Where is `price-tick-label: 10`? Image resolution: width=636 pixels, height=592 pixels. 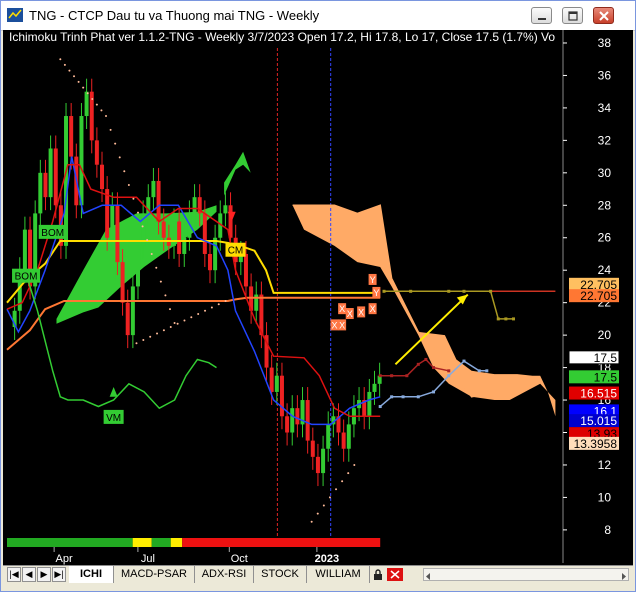 price-tick-label: 10 is located at coordinates (605, 497).